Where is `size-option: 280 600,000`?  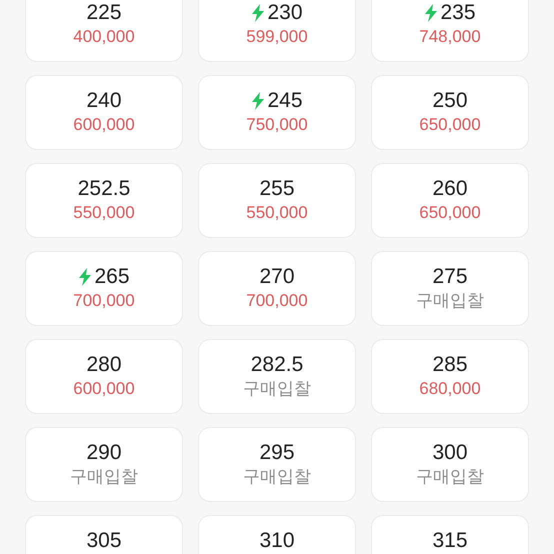 size-option: 280 600,000 is located at coordinates (104, 376).